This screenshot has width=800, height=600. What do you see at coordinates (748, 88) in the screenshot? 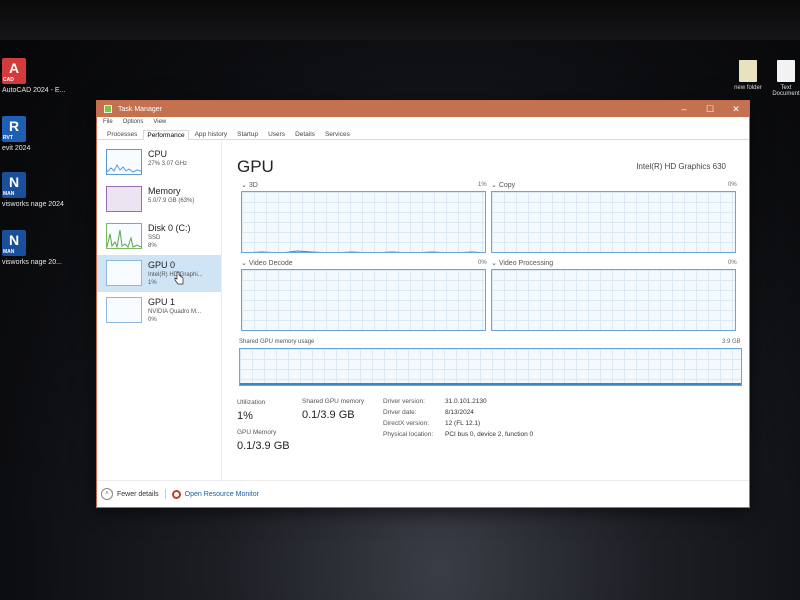
I see `desktop-icon-label: new folder` at bounding box center [748, 88].